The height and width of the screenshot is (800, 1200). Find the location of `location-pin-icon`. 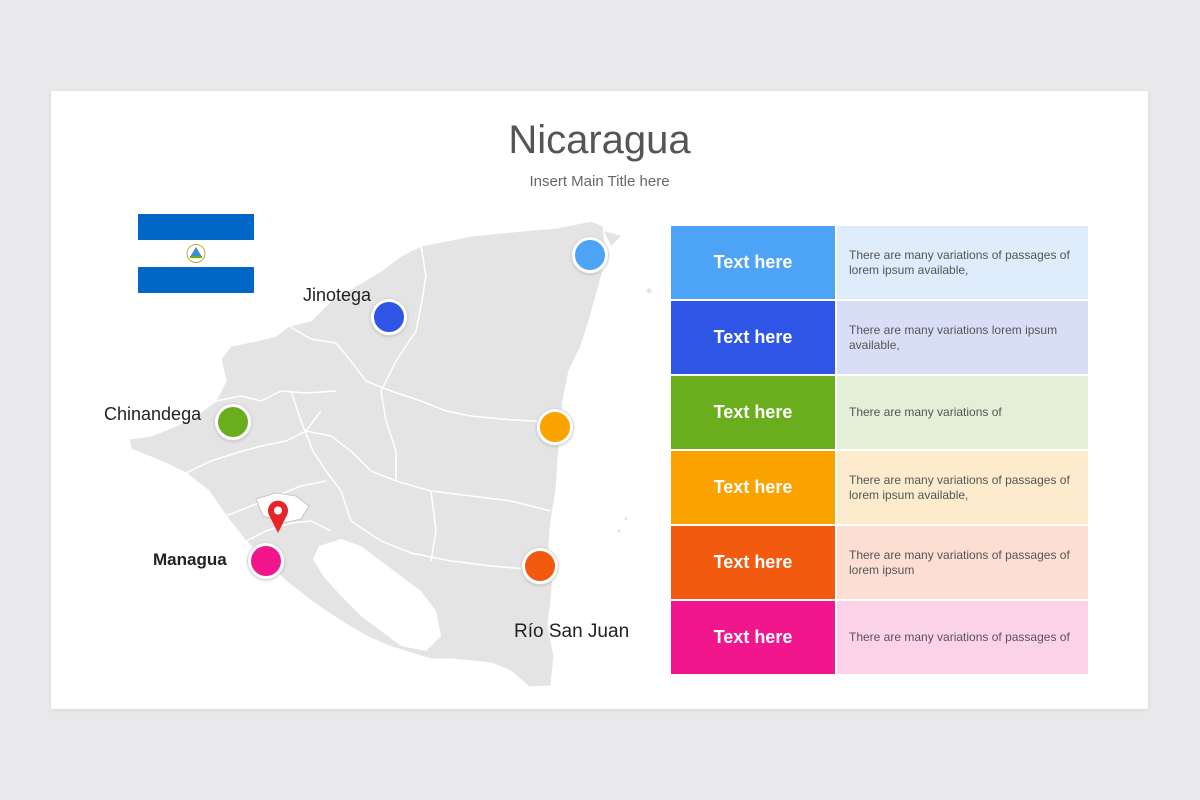

location-pin-icon is located at coordinates (278, 516).